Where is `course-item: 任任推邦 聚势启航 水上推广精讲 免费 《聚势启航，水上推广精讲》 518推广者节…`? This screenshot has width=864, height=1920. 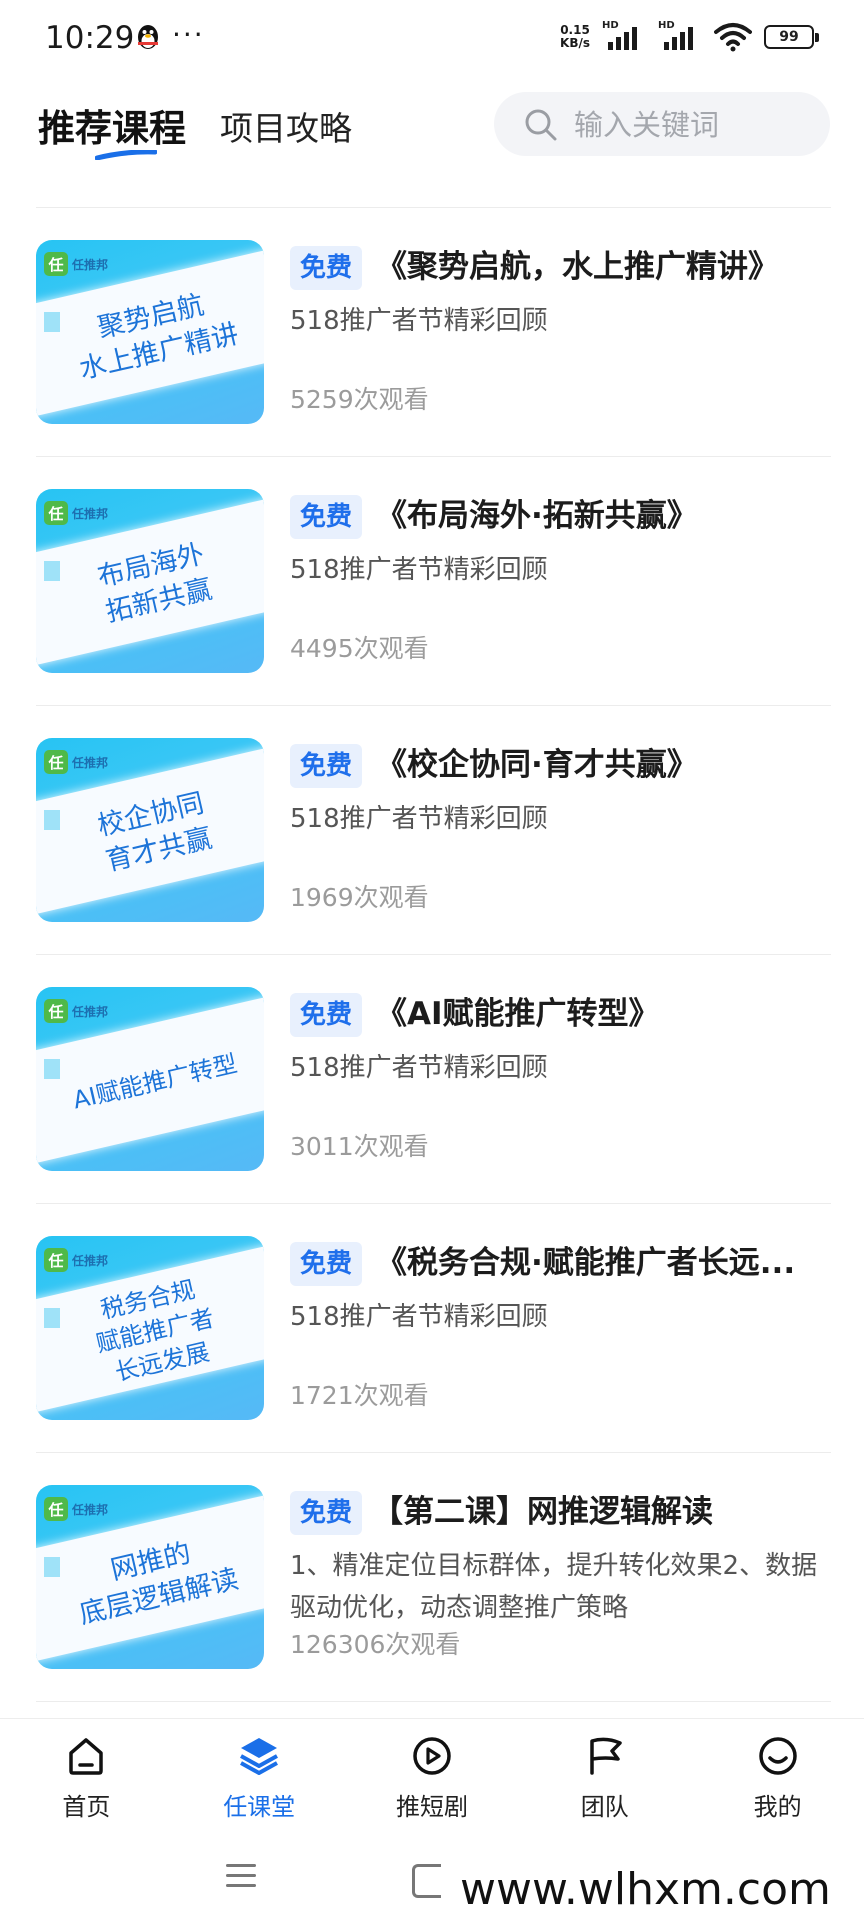
course-item: 任任推邦 聚势启航 水上推广精讲 免费 《聚势启航，水上推广精讲》 518推广者节… is located at coordinates (433, 332).